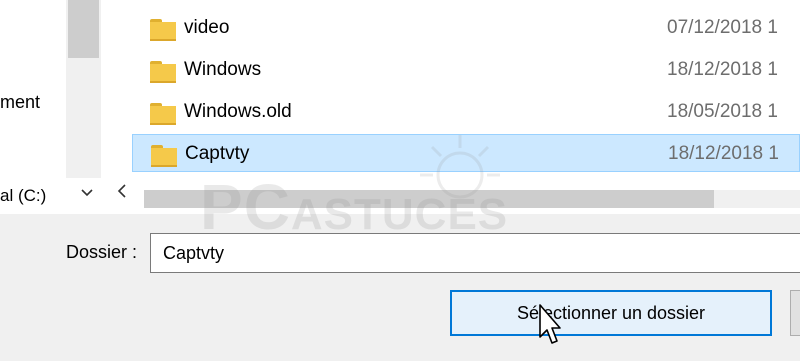 The height and width of the screenshot is (361, 800). Describe the element at coordinates (429, 199) in the screenshot. I see `horizontal-scrollbar-thumb` at that location.